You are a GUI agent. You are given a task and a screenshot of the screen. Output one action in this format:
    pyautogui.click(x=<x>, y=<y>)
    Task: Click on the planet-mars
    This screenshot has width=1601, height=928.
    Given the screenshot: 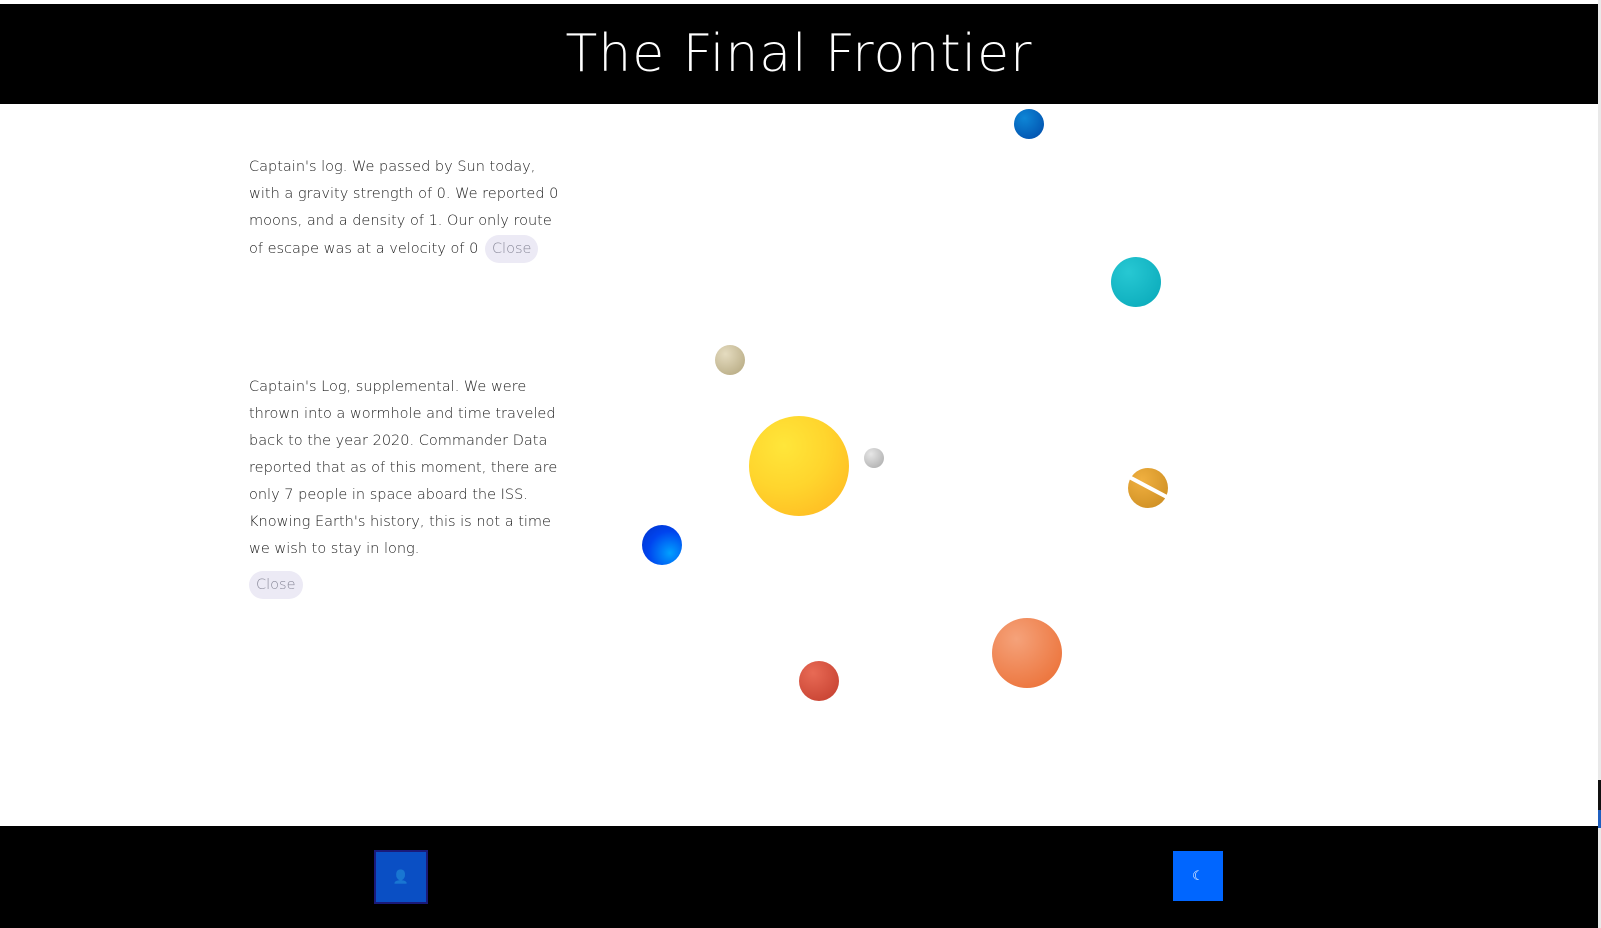 What is the action you would take?
    pyautogui.click(x=819, y=681)
    